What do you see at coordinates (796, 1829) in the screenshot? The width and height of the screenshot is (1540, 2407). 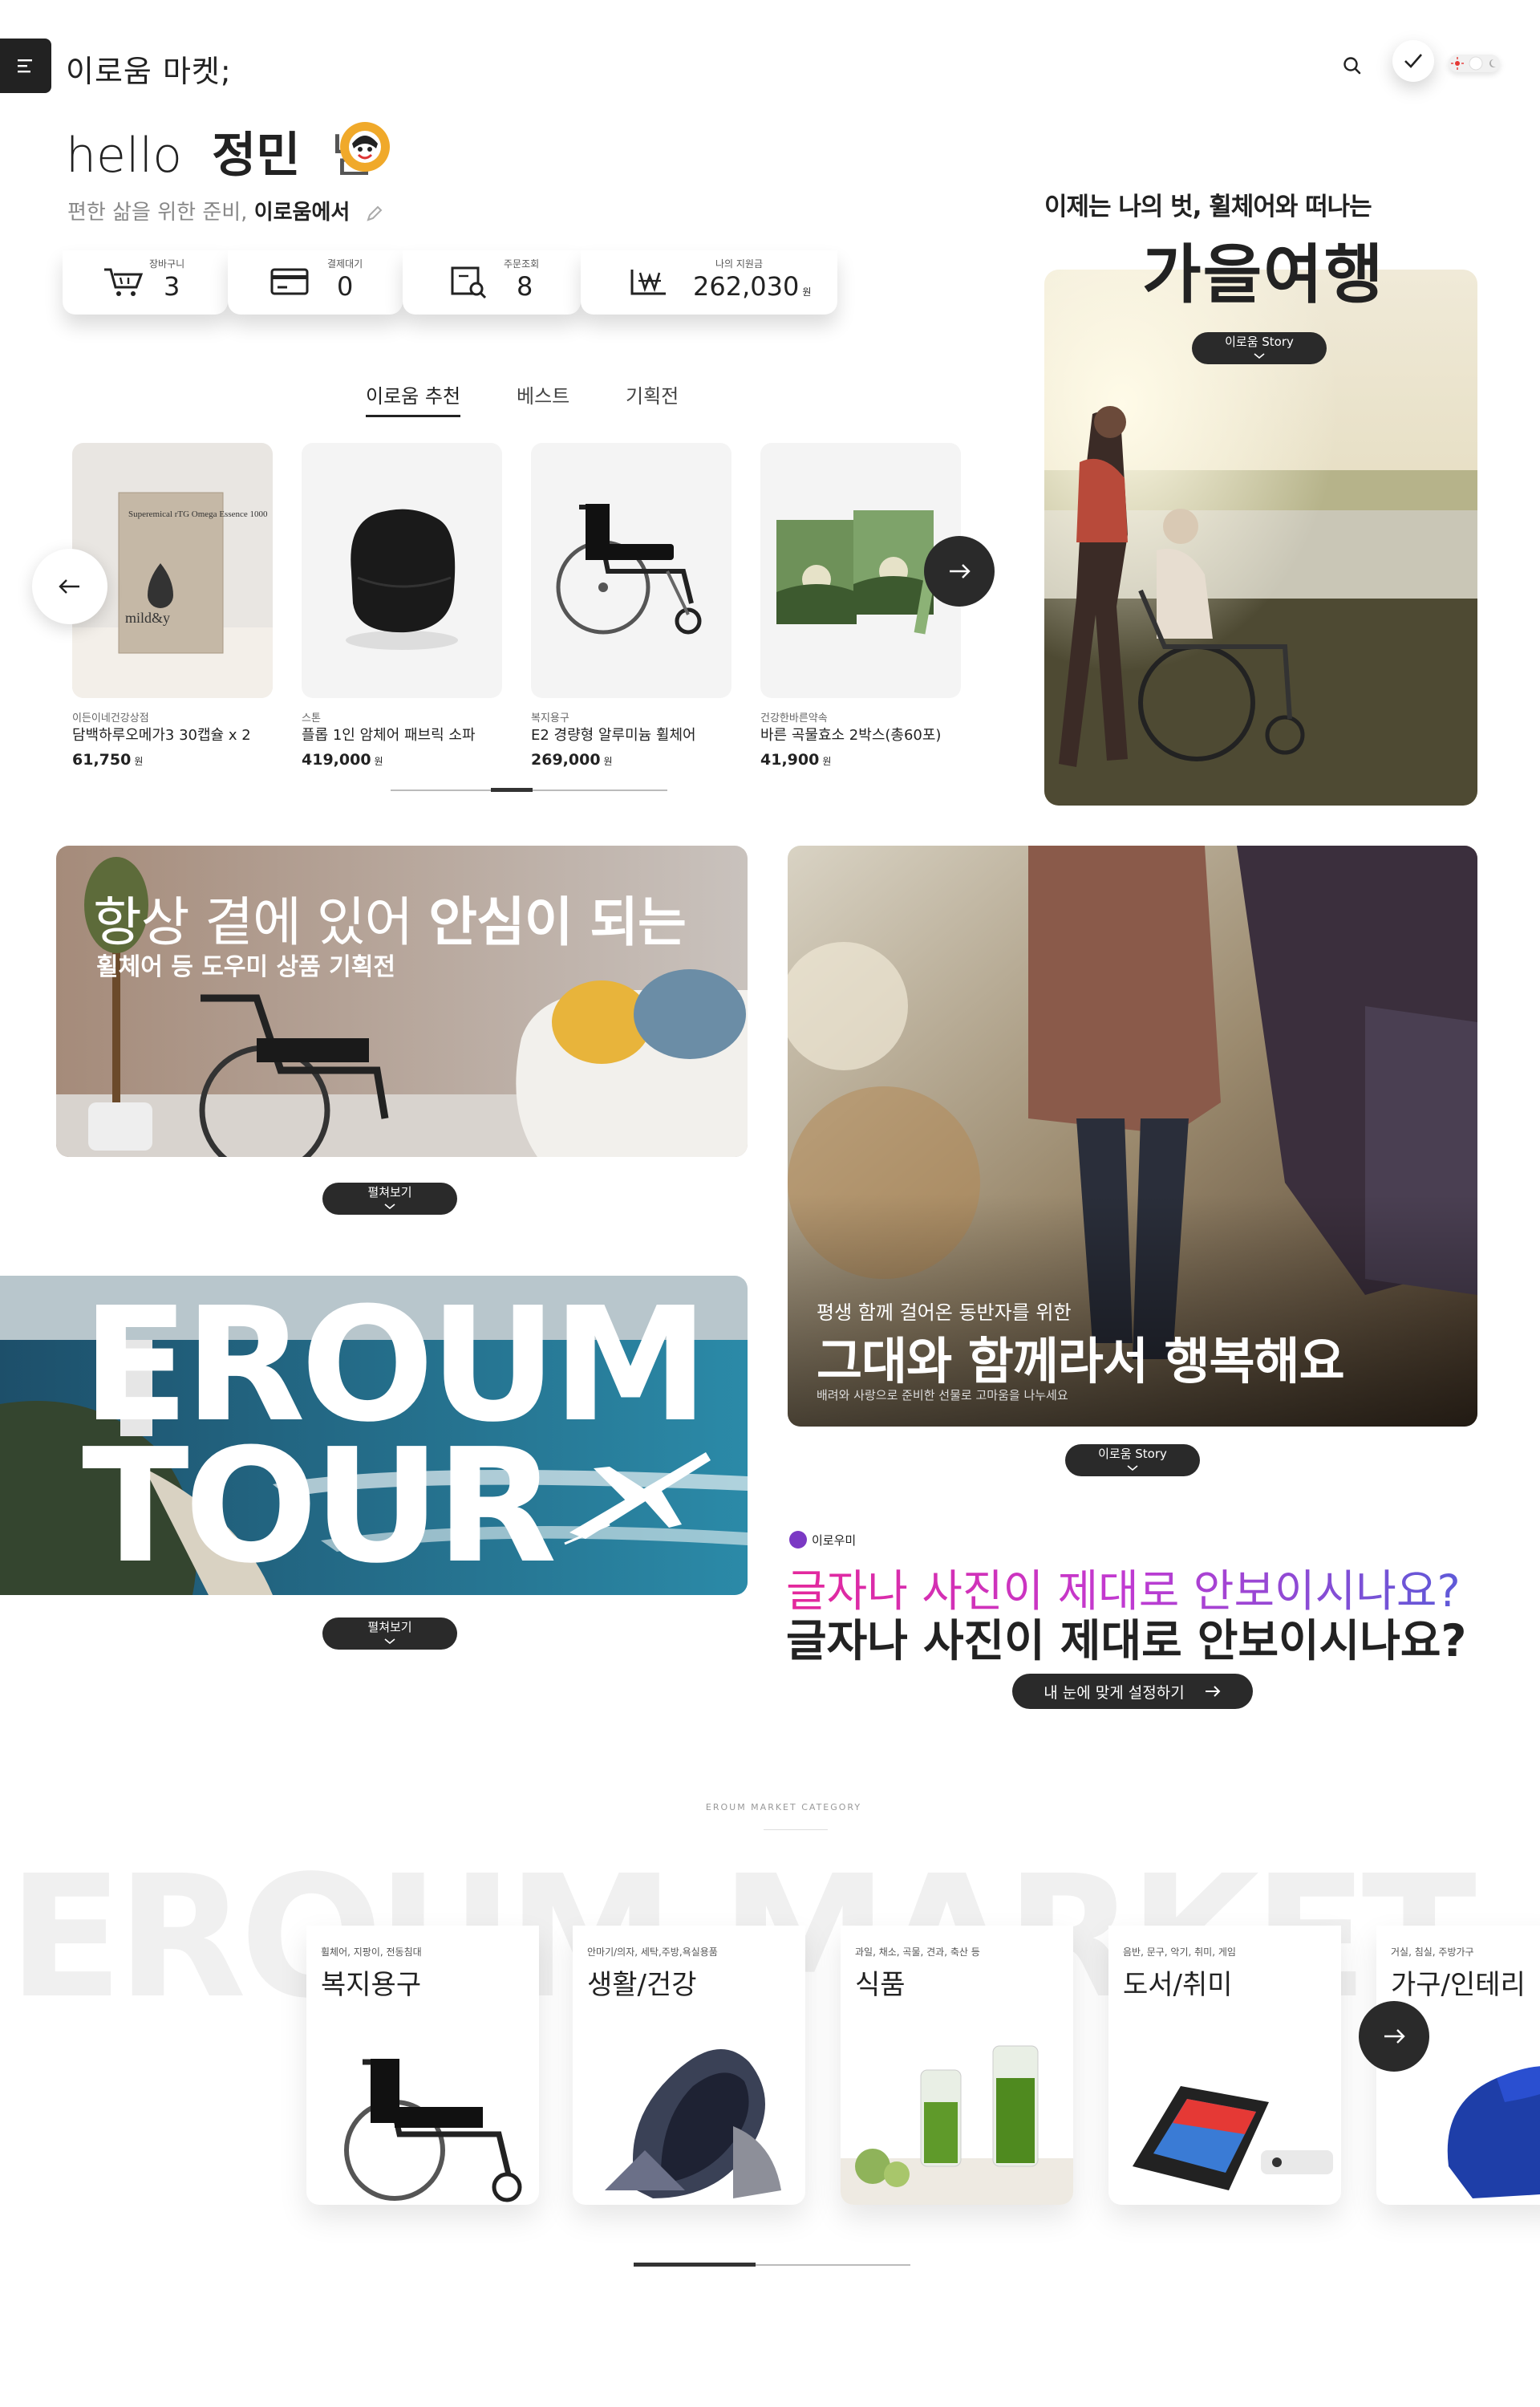 I see `divider` at bounding box center [796, 1829].